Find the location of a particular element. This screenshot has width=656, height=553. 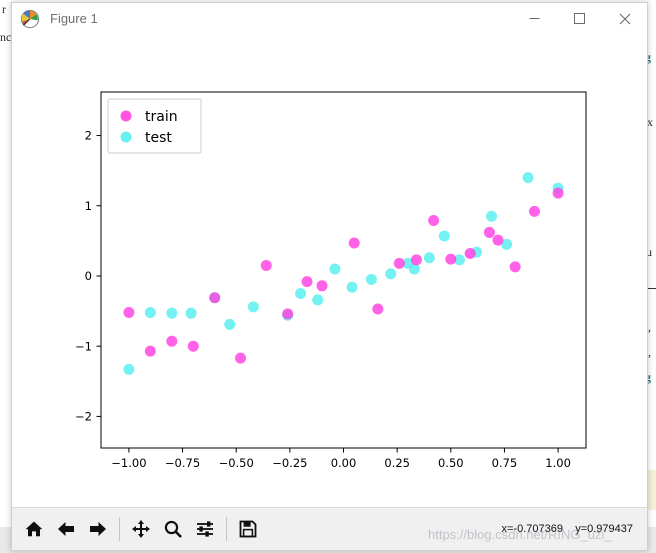

y-tick-label: −1 is located at coordinates (83, 346).